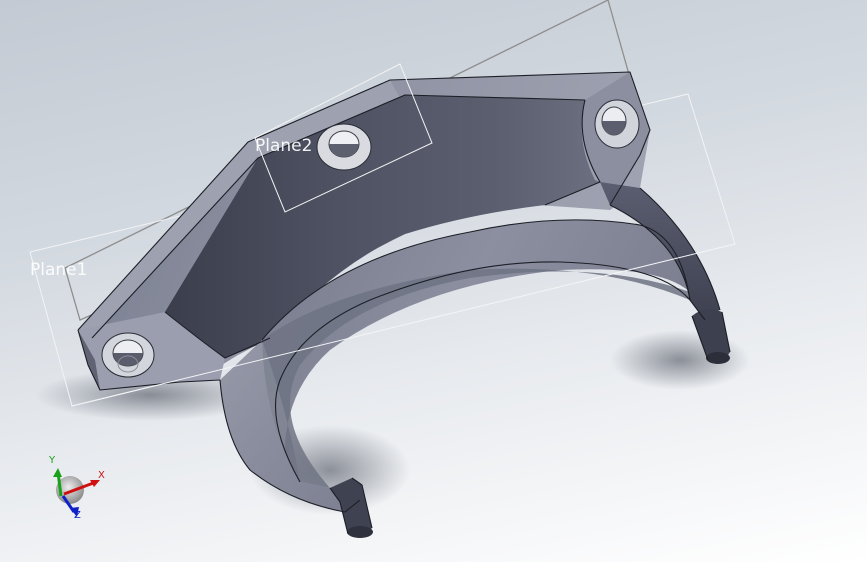 The width and height of the screenshot is (867, 562). Describe the element at coordinates (57, 472) in the screenshot. I see `triad-y-arrow` at that location.